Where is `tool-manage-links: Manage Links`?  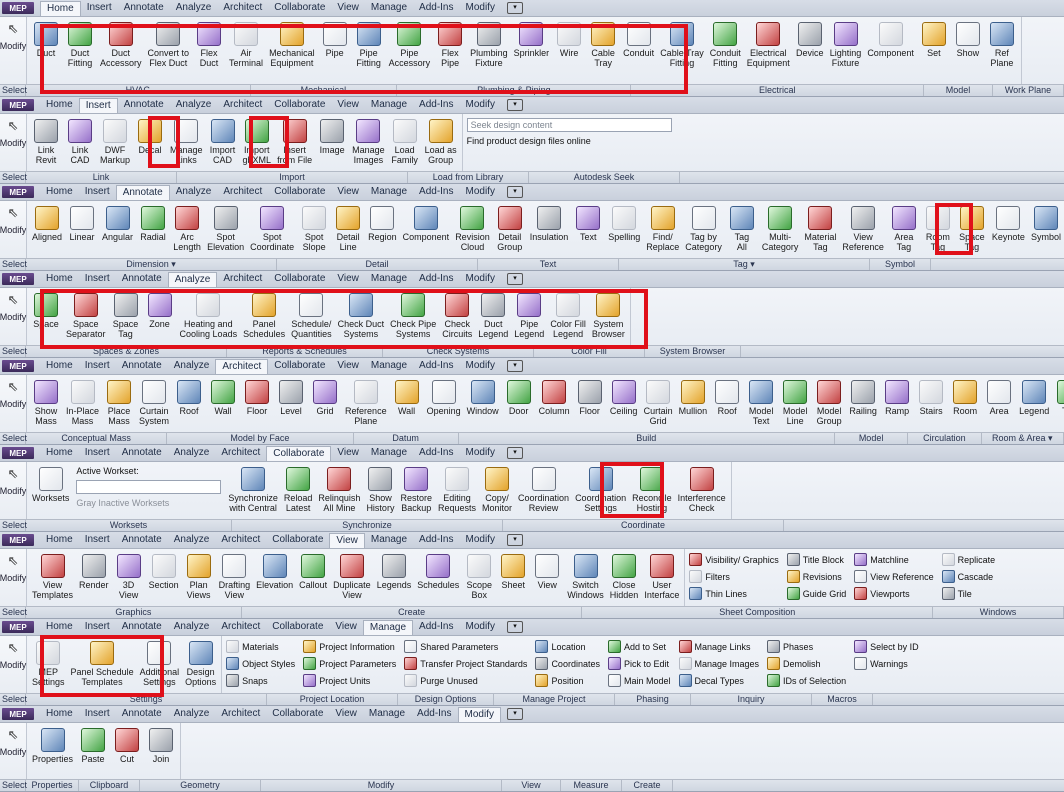
tool-manage-links: Manage Links is located at coordinates (186, 139).